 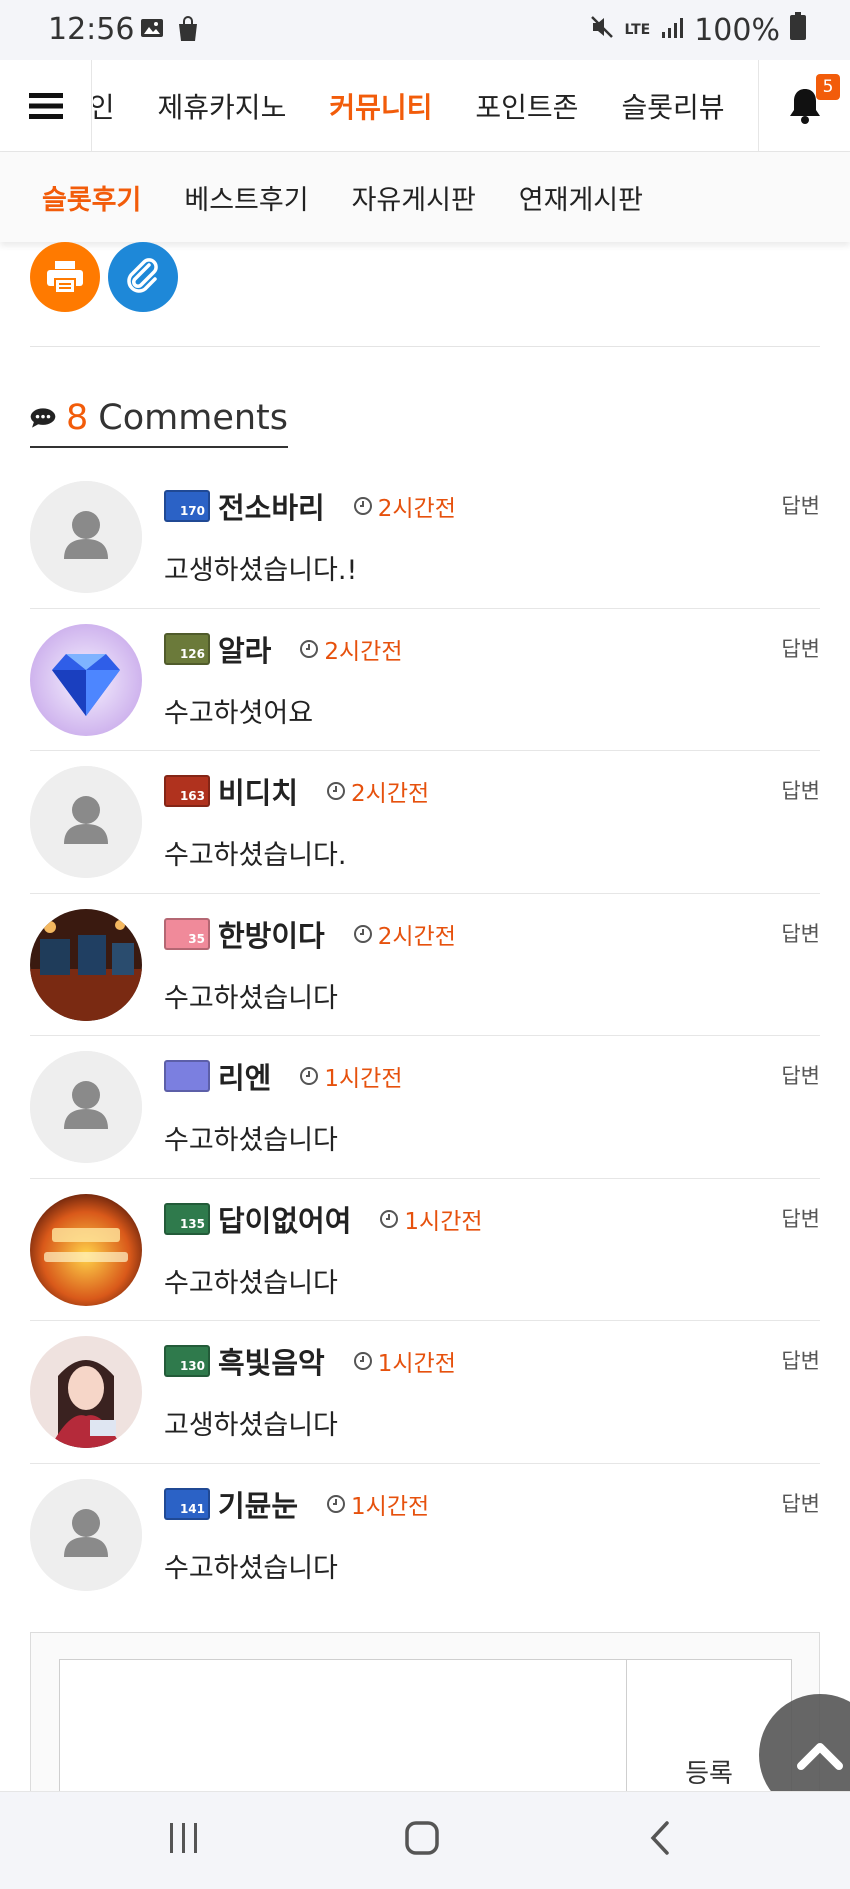 I want to click on comment-author: 리엔, so click(x=244, y=1076).